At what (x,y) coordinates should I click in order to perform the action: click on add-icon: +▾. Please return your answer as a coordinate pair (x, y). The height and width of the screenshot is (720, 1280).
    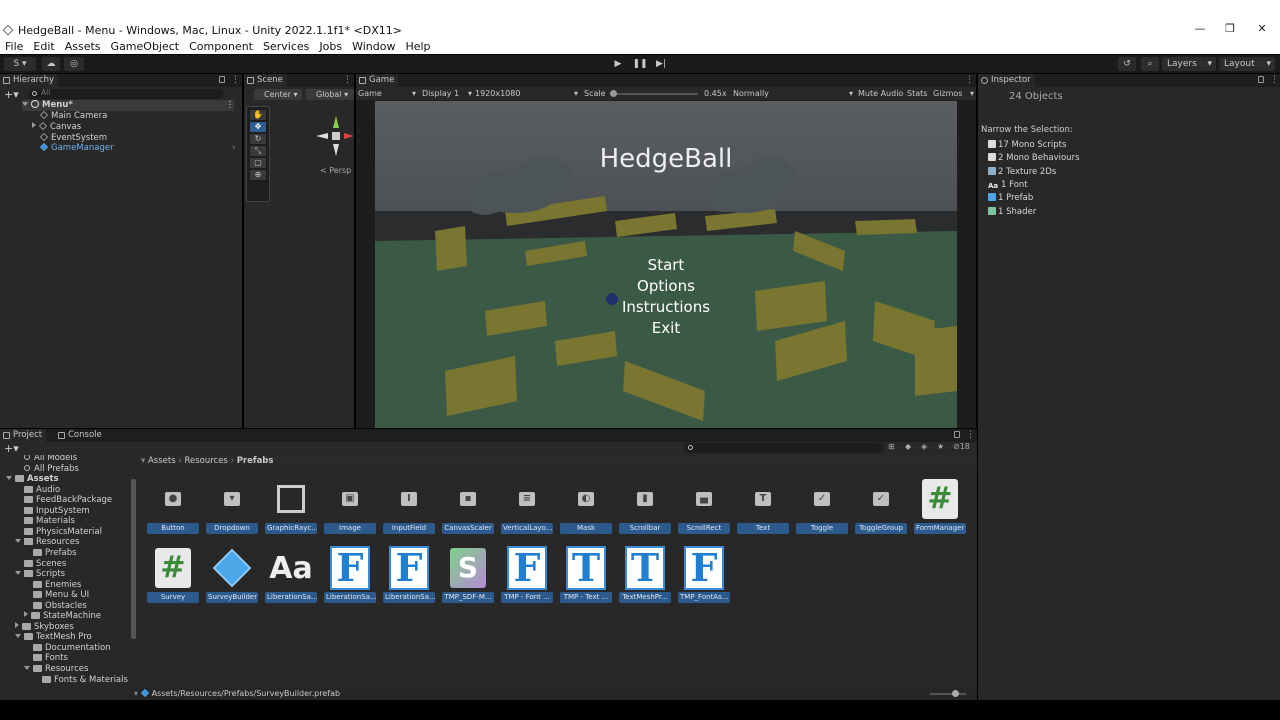
    Looking at the image, I should click on (11, 94).